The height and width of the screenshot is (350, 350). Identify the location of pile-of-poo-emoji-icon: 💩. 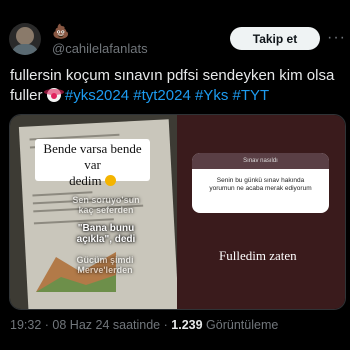
(61, 31).